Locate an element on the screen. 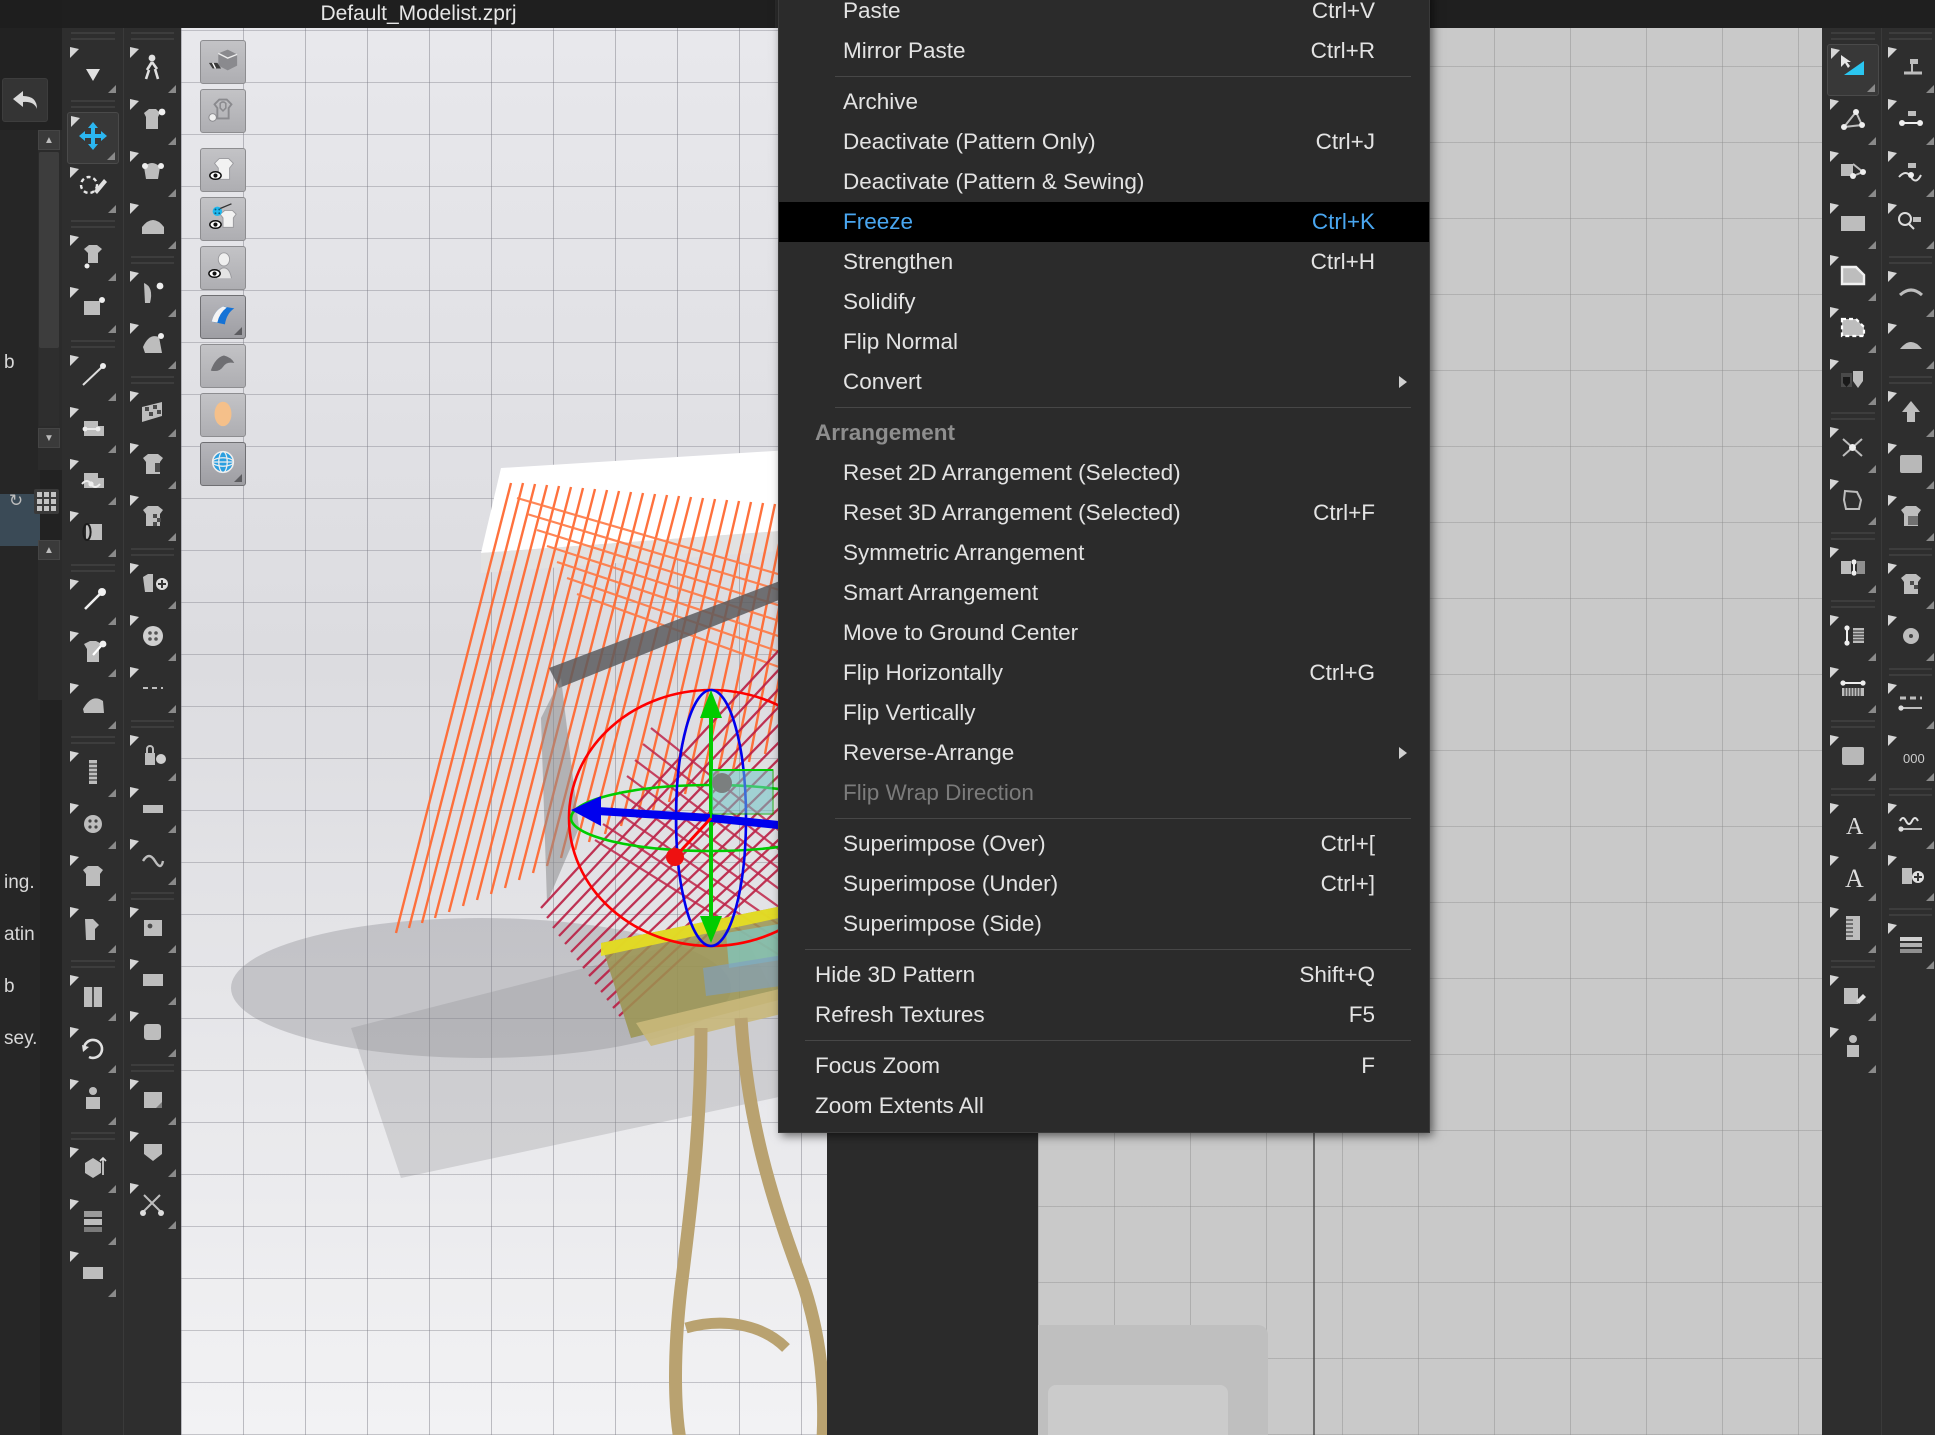  menu-item: Symmetric Arrangement is located at coordinates (1104, 553).